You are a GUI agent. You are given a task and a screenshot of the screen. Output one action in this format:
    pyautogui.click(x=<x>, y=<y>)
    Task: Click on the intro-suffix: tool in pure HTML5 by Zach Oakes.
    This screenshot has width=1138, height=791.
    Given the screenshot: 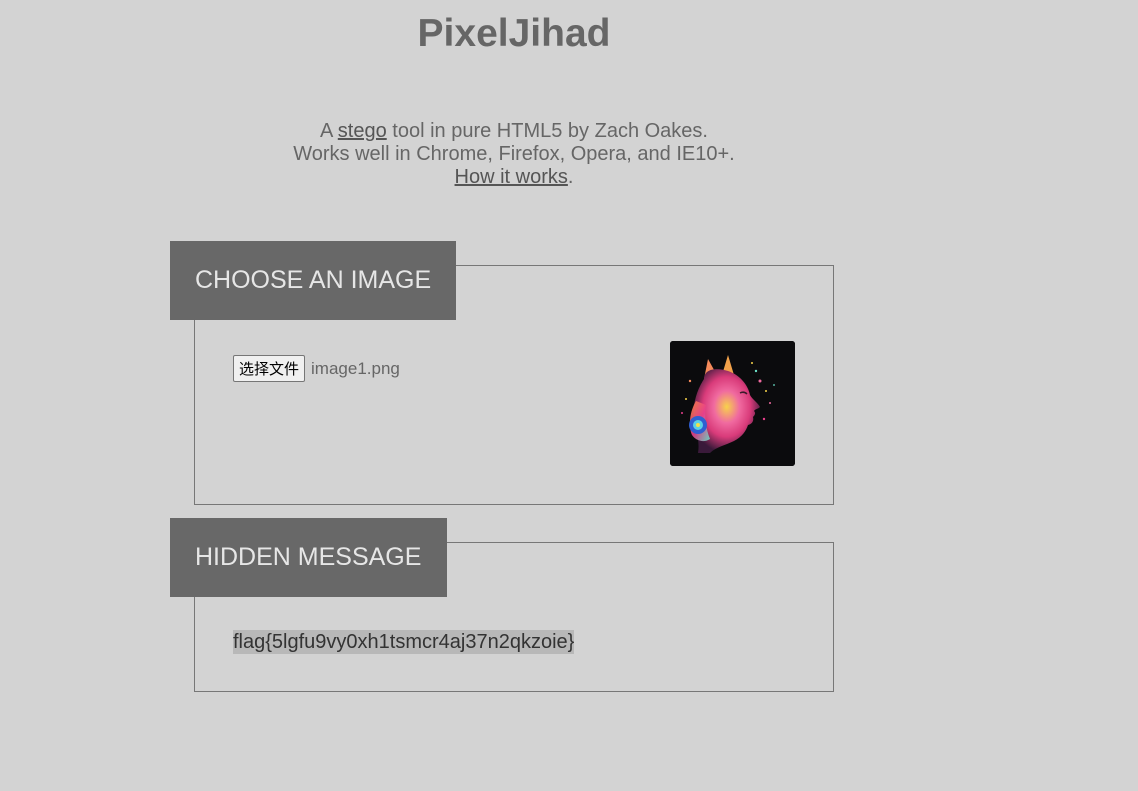 What is the action you would take?
    pyautogui.click(x=547, y=131)
    